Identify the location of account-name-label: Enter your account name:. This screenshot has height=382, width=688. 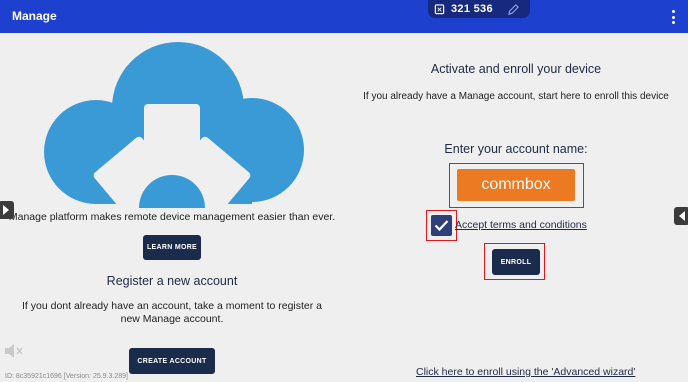
(516, 149).